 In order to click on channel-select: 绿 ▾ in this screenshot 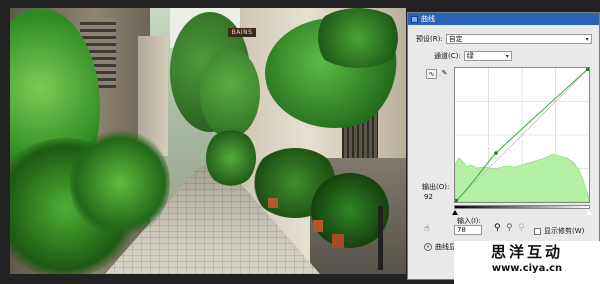, I will do `click(487, 56)`.